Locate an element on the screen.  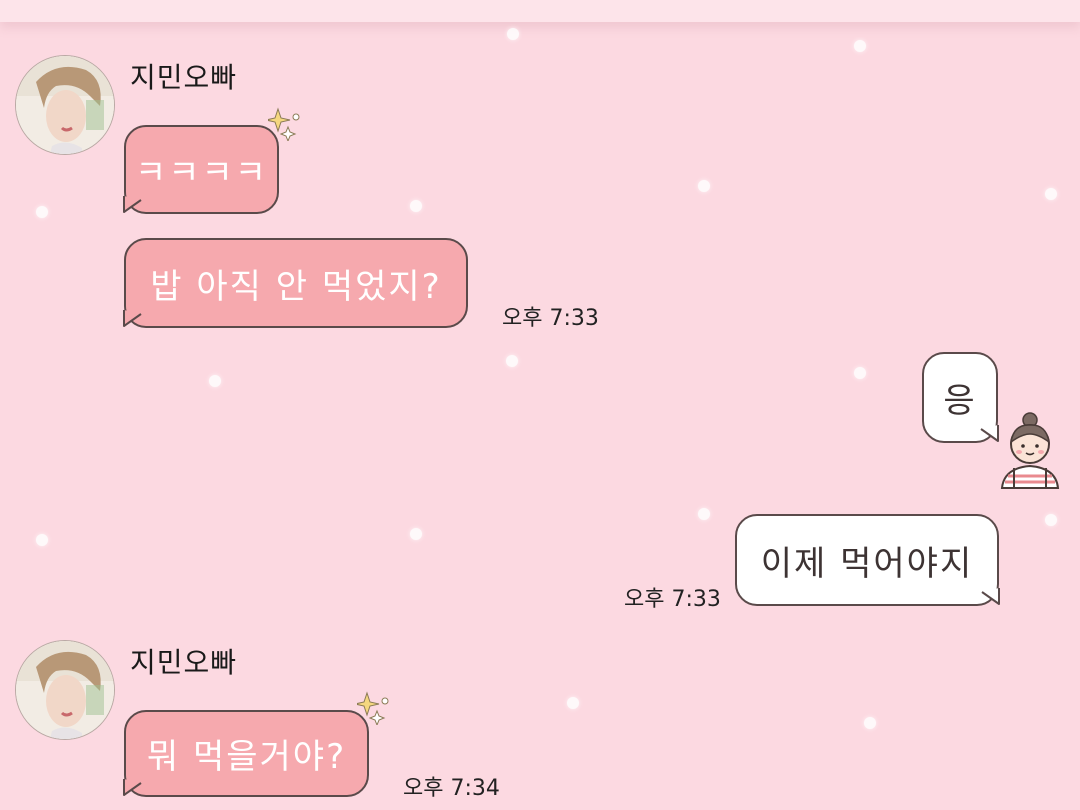
message-bubble: ㅋㅋㅋㅋ is located at coordinates (201, 169).